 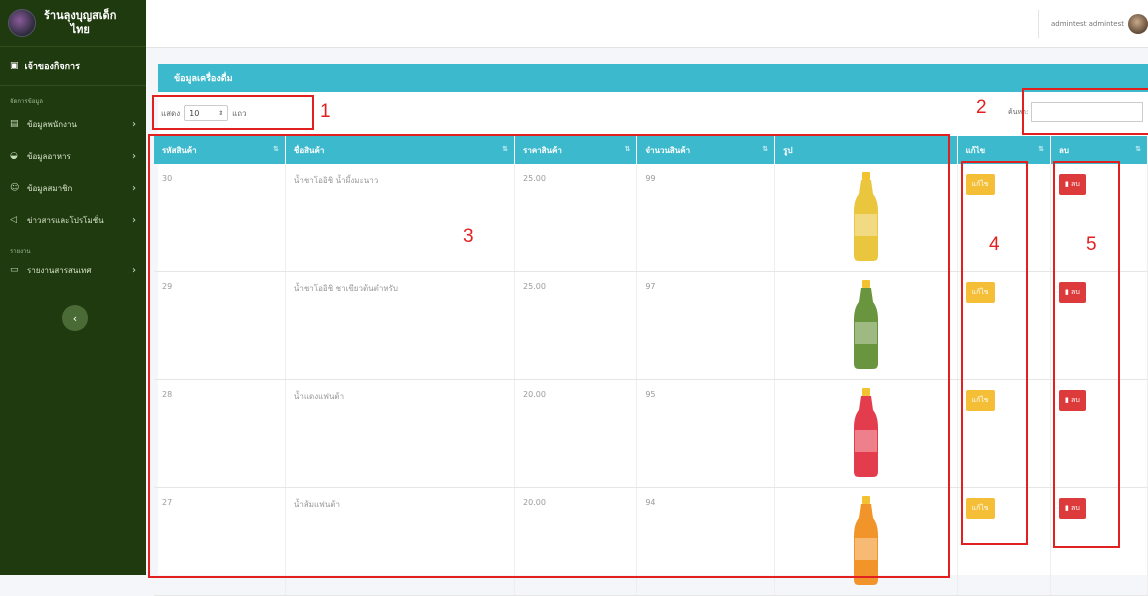 What do you see at coordinates (1099, 150) in the screenshot?
I see `header-delete: ลบ ⇅` at bounding box center [1099, 150].